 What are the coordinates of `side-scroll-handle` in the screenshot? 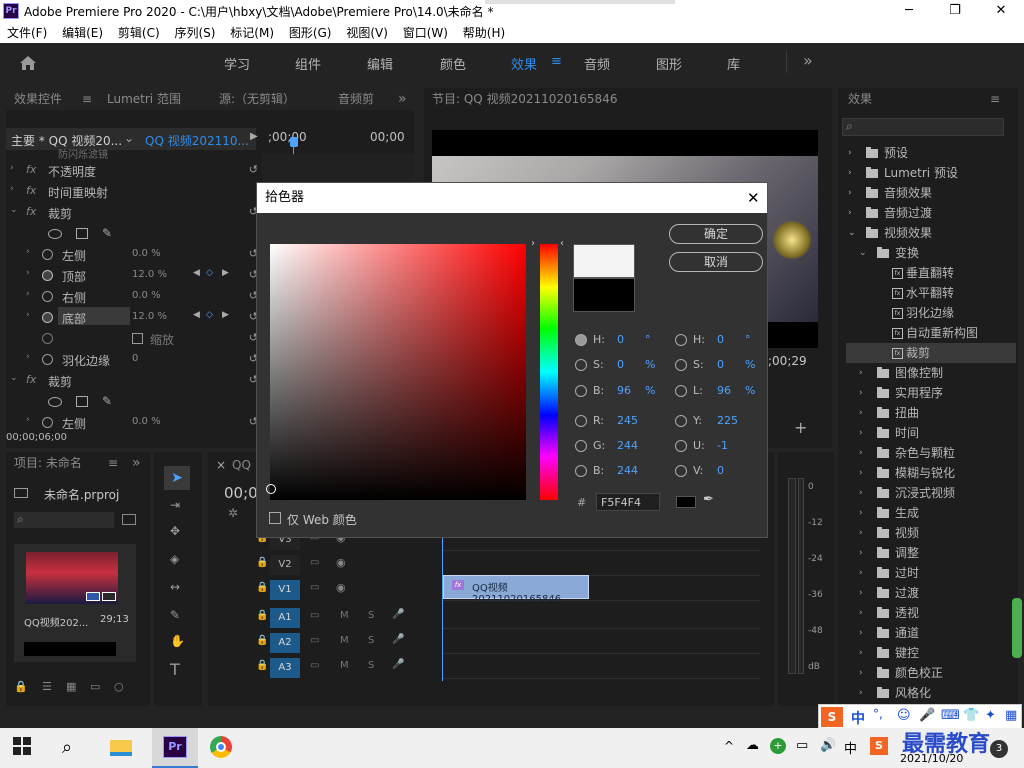 It's located at (1017, 628).